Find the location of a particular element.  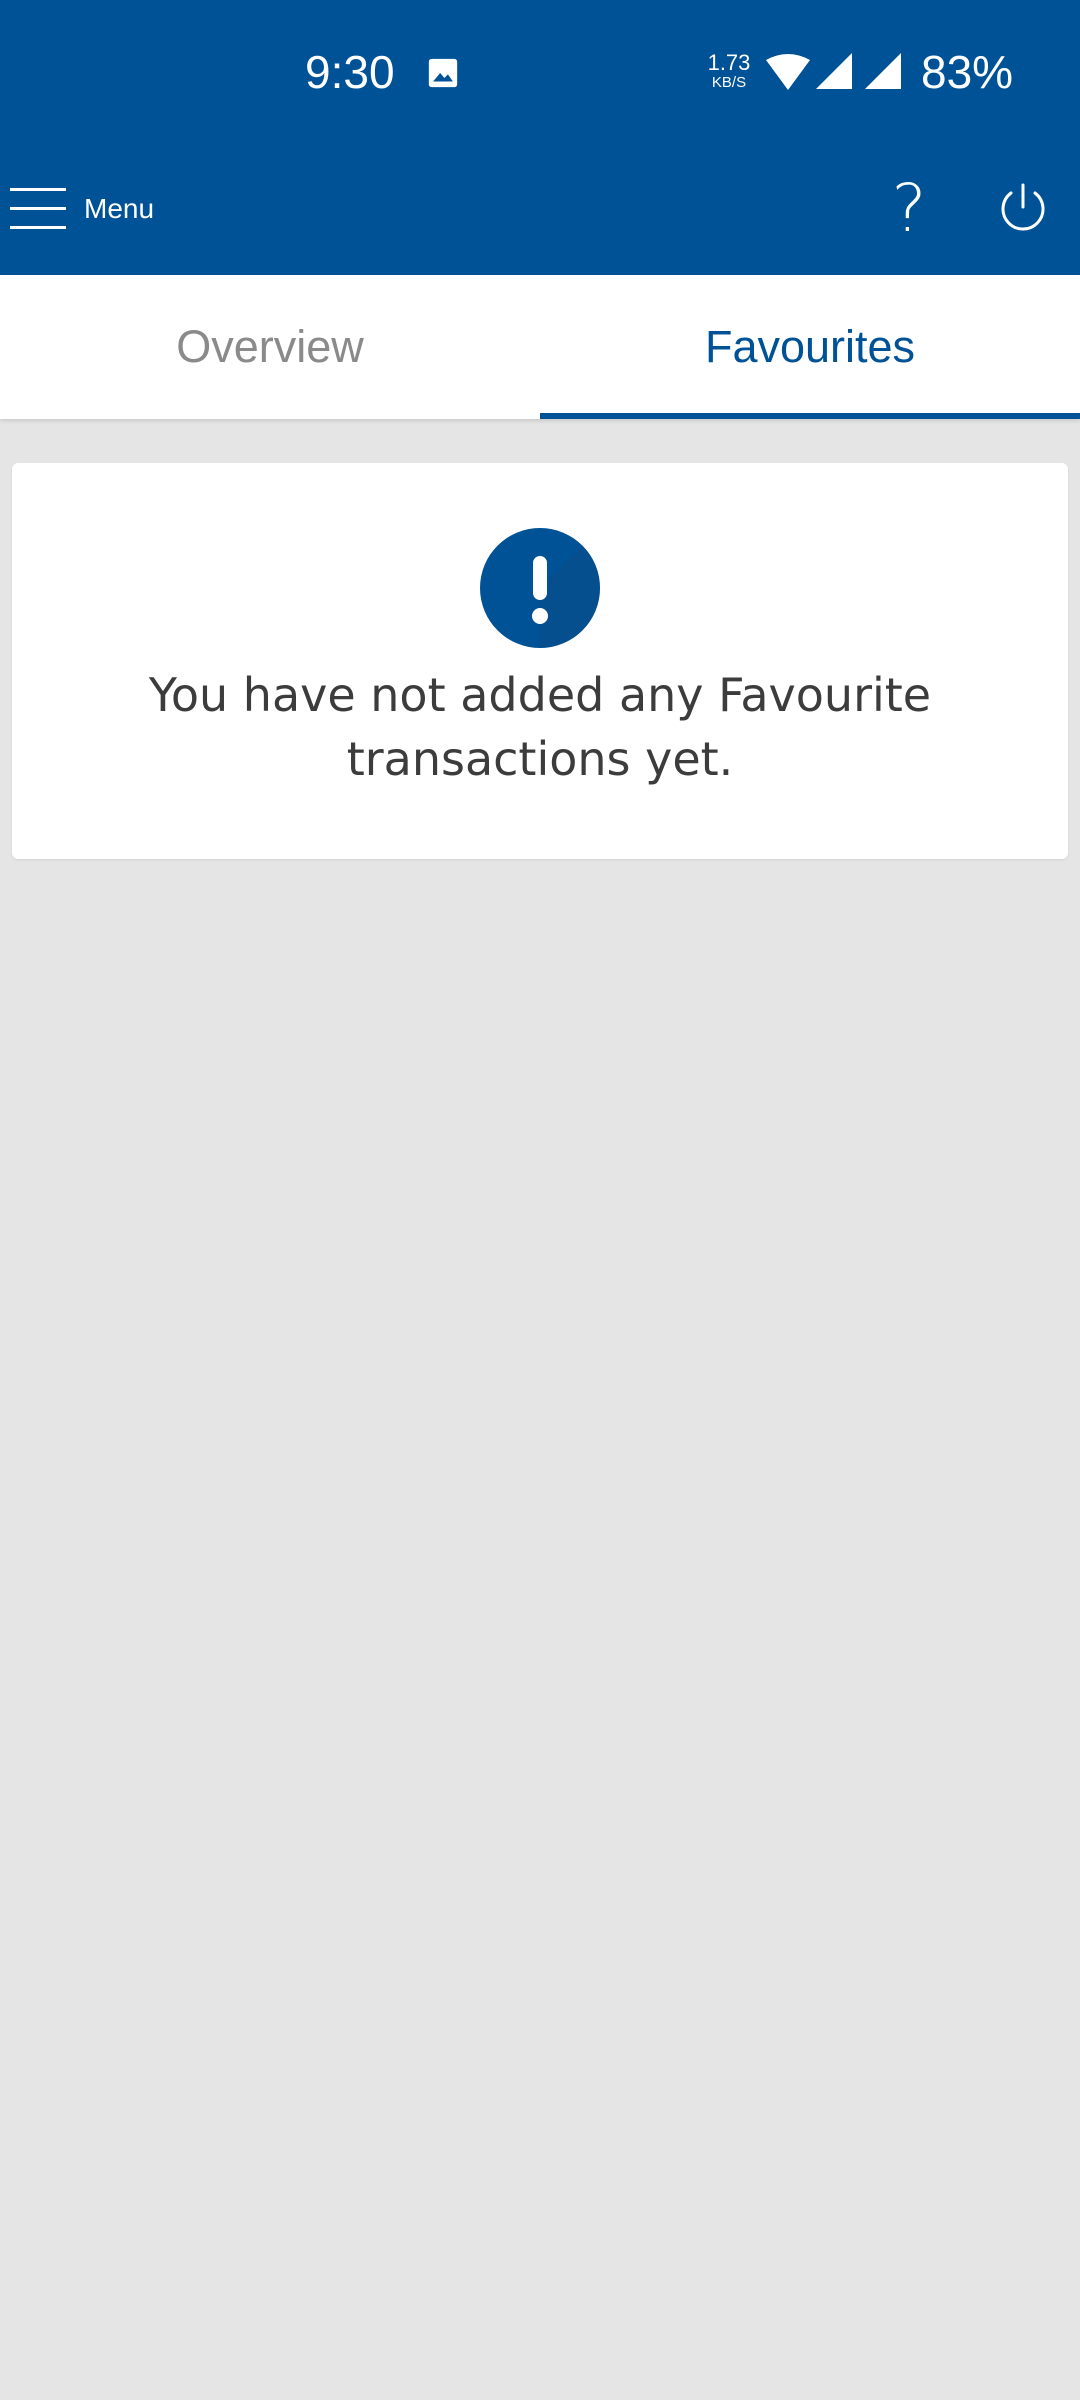

battery-level: 83% is located at coordinates (967, 72).